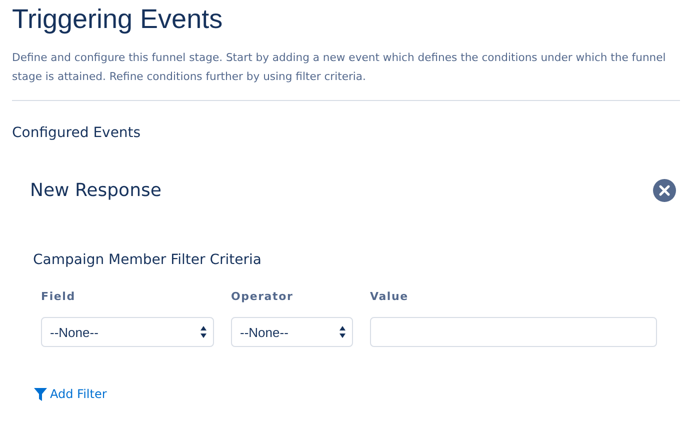  I want to click on page-description: Define and configure this funnel stage. Start by adding a new event which defines the conditions under which the funnel stage is attained. Refine conditions further by using filter criteria., so click(339, 67).